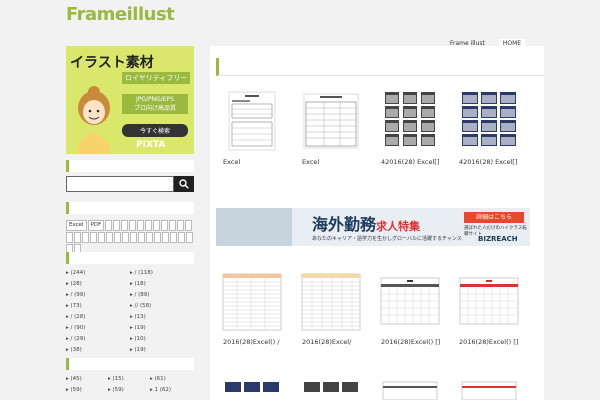 Image resolution: width=600 pixels, height=400 pixels. Describe the element at coordinates (76, 379) in the screenshot. I see `archive-link-text: (45)` at that location.